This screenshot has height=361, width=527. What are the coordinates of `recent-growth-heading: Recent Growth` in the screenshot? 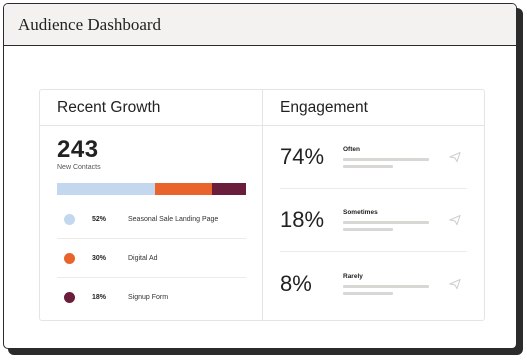 It's located at (151, 108).